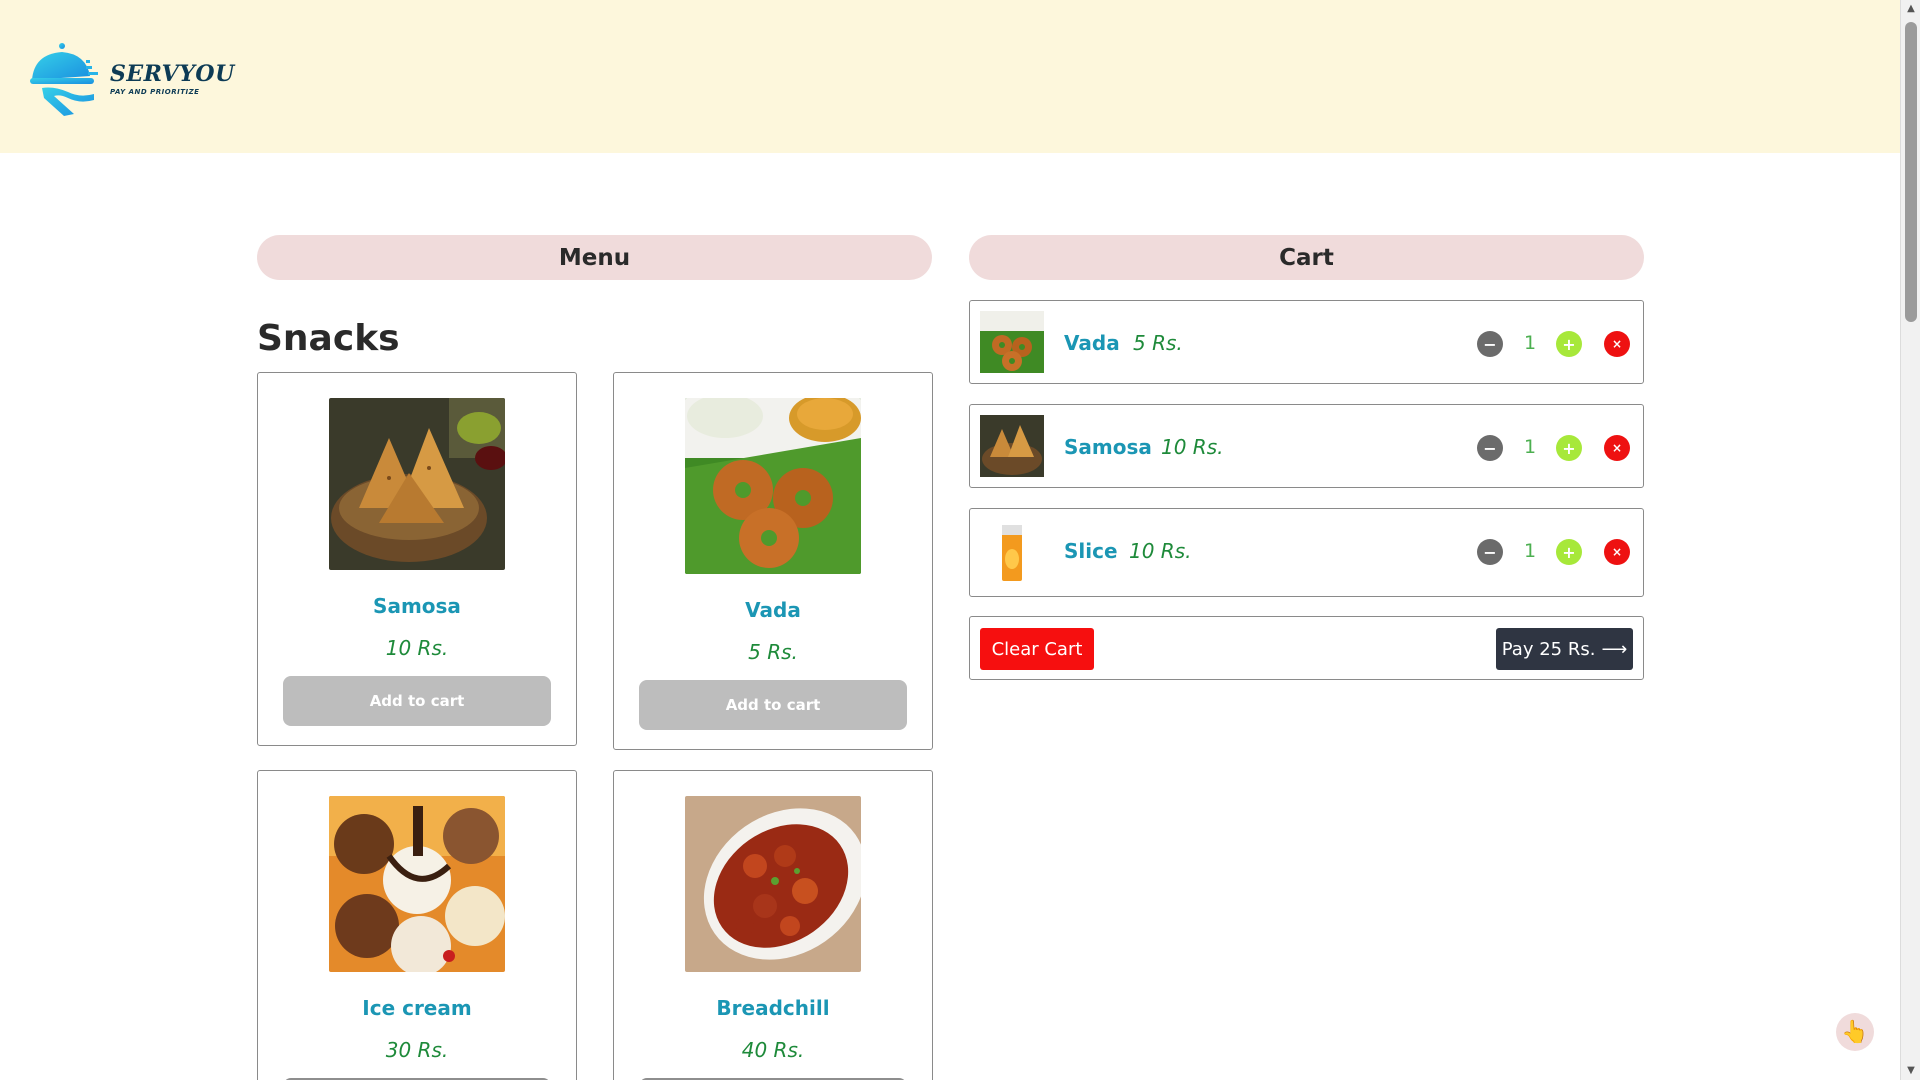 Image resolution: width=1920 pixels, height=1080 pixels. I want to click on cart-item-name: Vada, so click(1092, 343).